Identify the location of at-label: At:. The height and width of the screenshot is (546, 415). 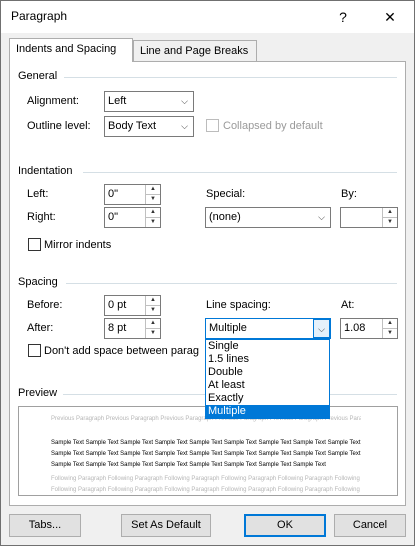
(348, 305).